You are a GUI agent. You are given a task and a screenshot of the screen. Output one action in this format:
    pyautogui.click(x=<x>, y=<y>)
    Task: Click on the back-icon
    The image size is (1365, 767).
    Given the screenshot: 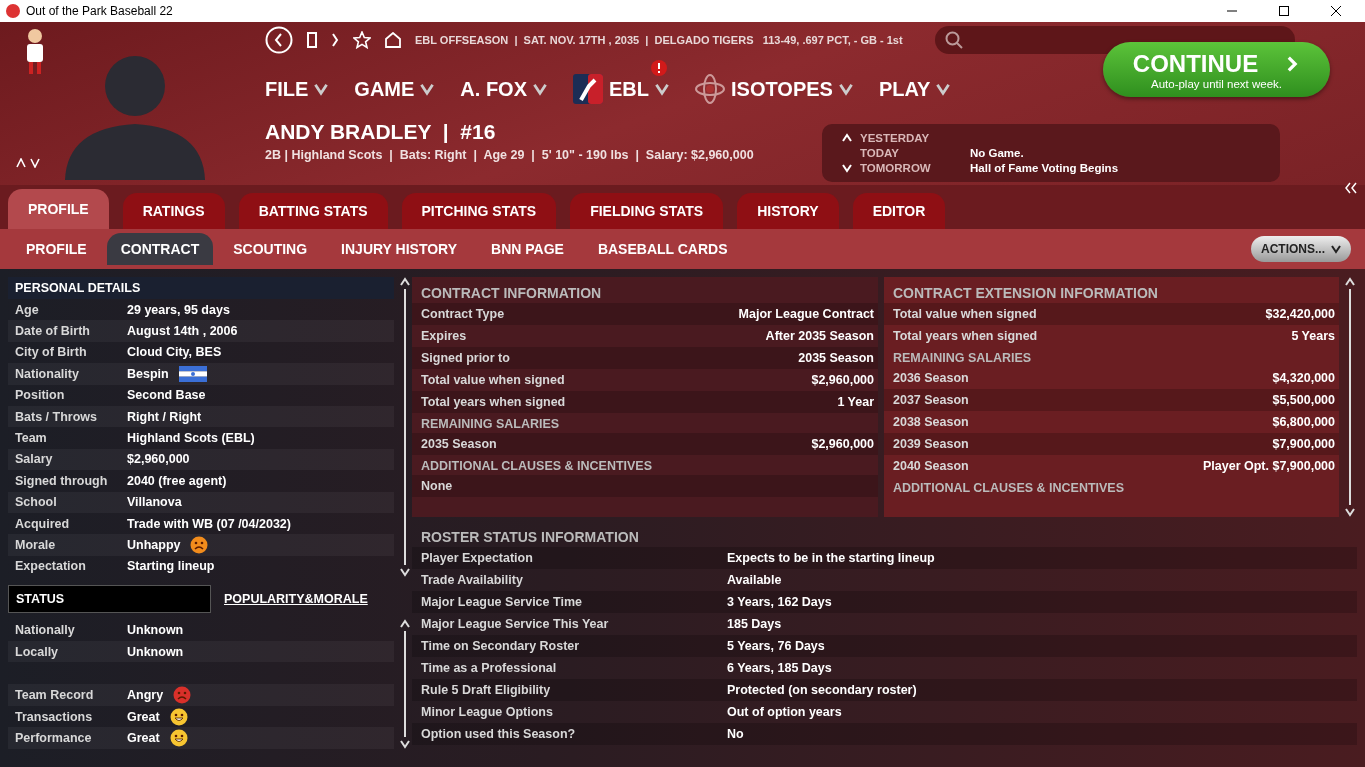 What is the action you would take?
    pyautogui.click(x=279, y=40)
    